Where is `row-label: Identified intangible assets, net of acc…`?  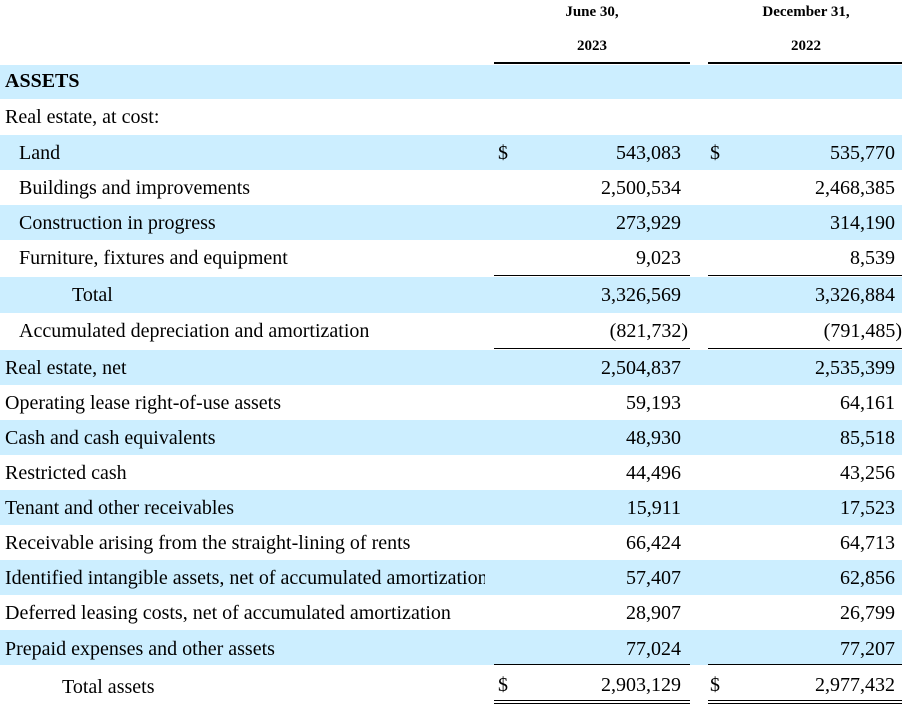 row-label: Identified intangible assets, net of acc… is located at coordinates (245, 578).